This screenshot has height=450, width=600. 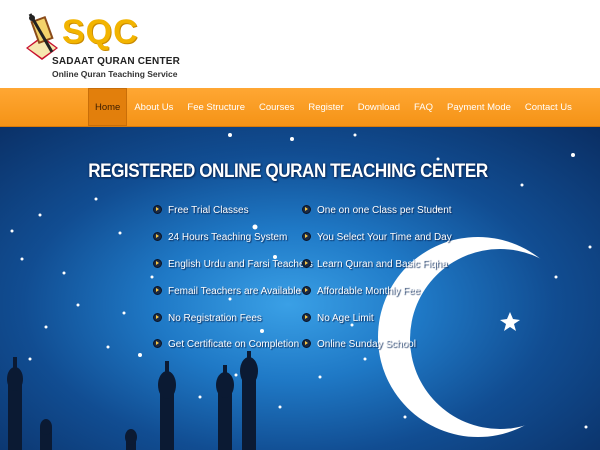 What do you see at coordinates (216, 107) in the screenshot?
I see `nav-item-fee-structure: Fee Structure` at bounding box center [216, 107].